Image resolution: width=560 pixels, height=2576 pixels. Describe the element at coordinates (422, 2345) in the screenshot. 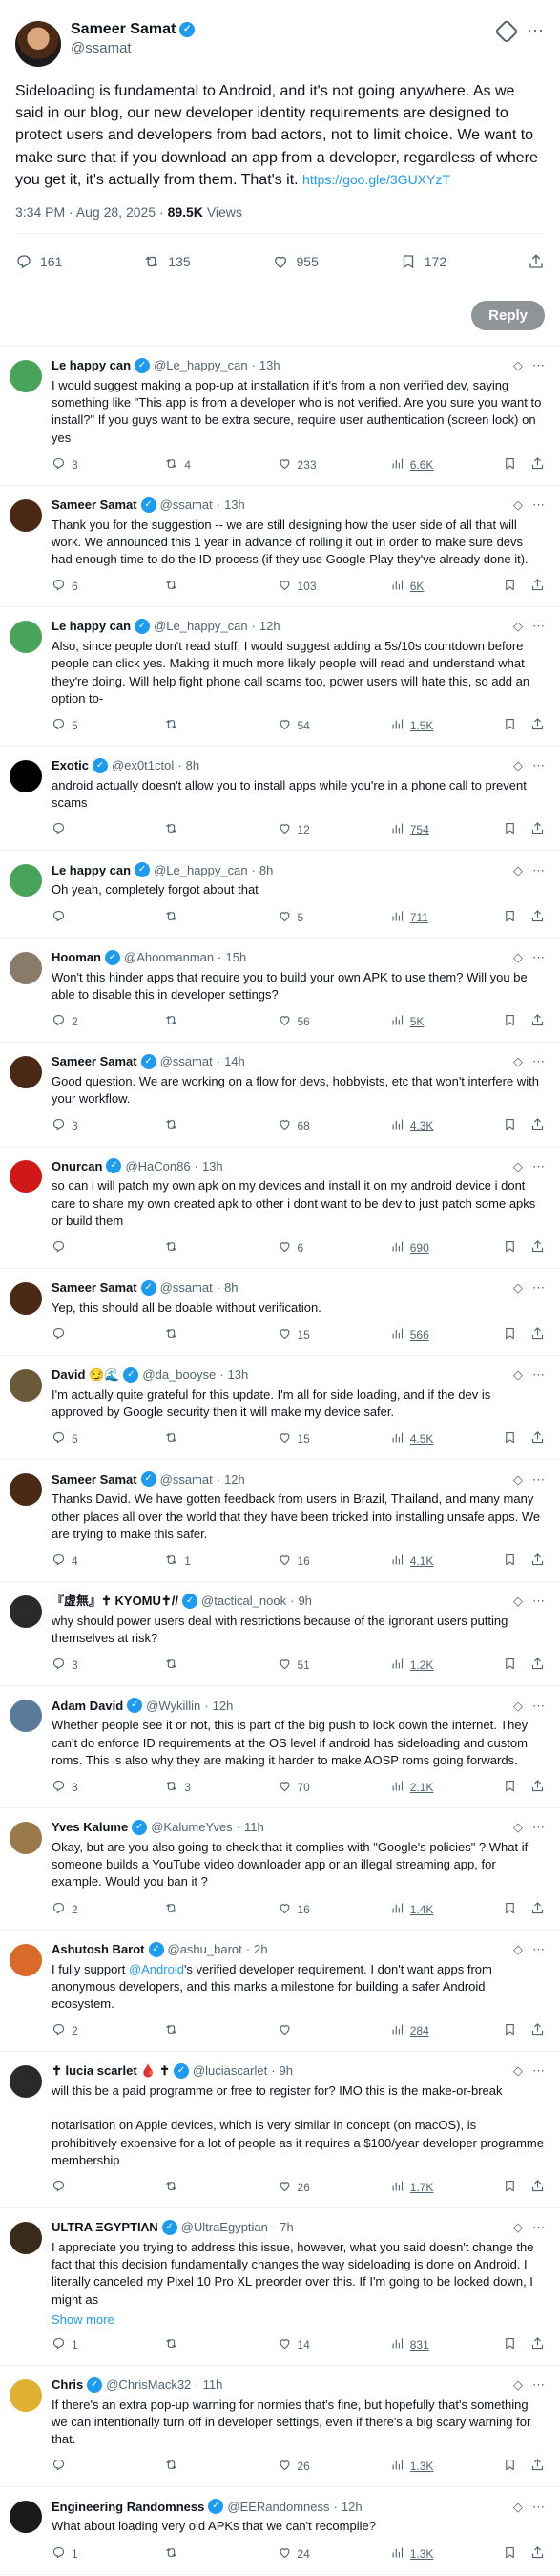

I see `reply-views-action: 831` at that location.